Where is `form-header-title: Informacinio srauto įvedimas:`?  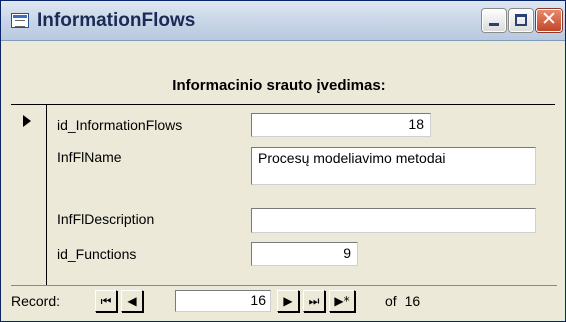 form-header-title: Informacinio srauto įvedimas: is located at coordinates (279, 85).